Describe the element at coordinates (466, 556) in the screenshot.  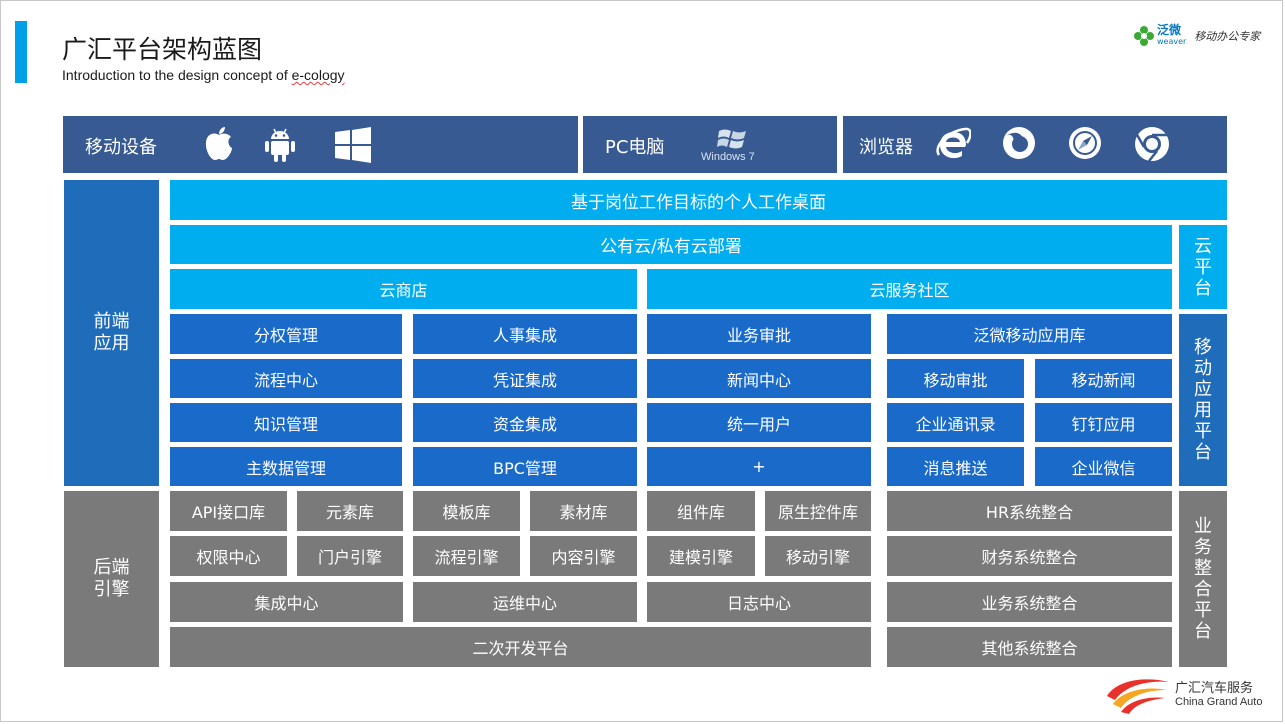
I see `back-row2-item: 流程引擎` at that location.